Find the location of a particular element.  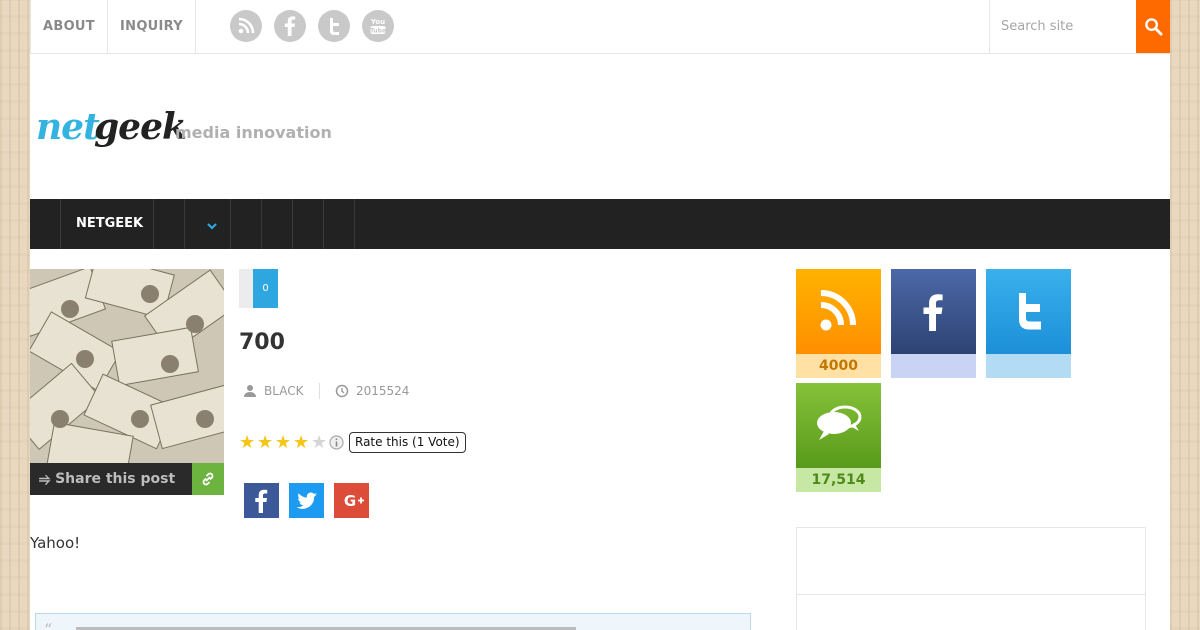

inquiry-link: INQUIRY is located at coordinates (152, 27).